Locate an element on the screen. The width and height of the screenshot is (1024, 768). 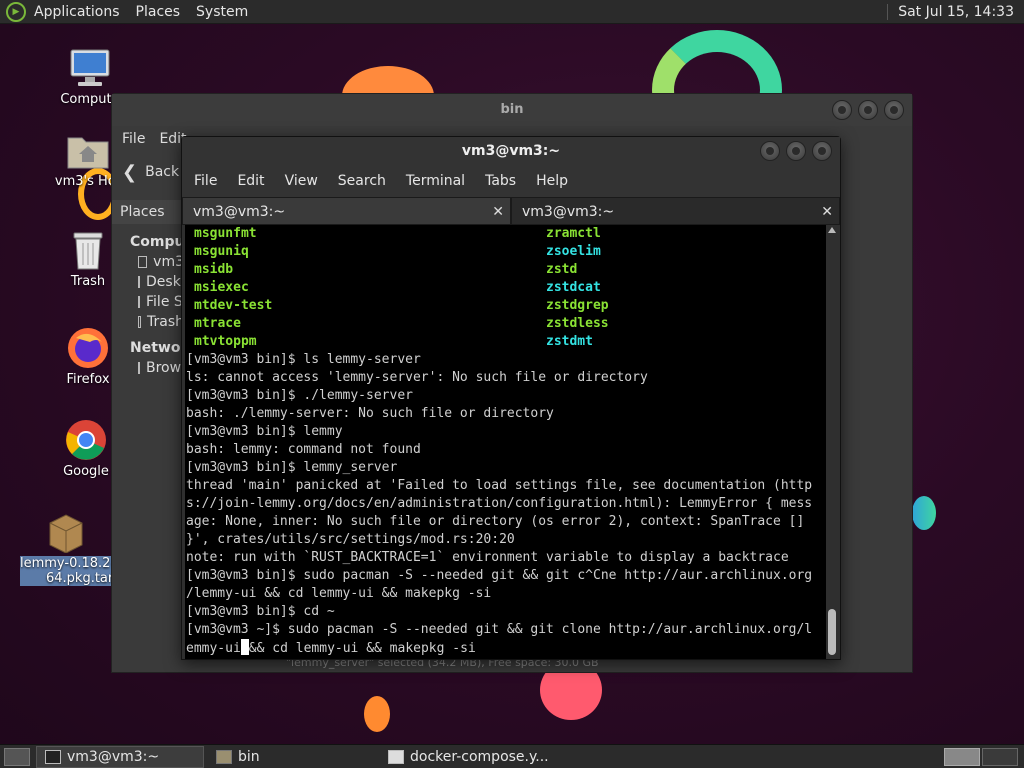
file-manager-window-controls is located at coordinates (868, 110).